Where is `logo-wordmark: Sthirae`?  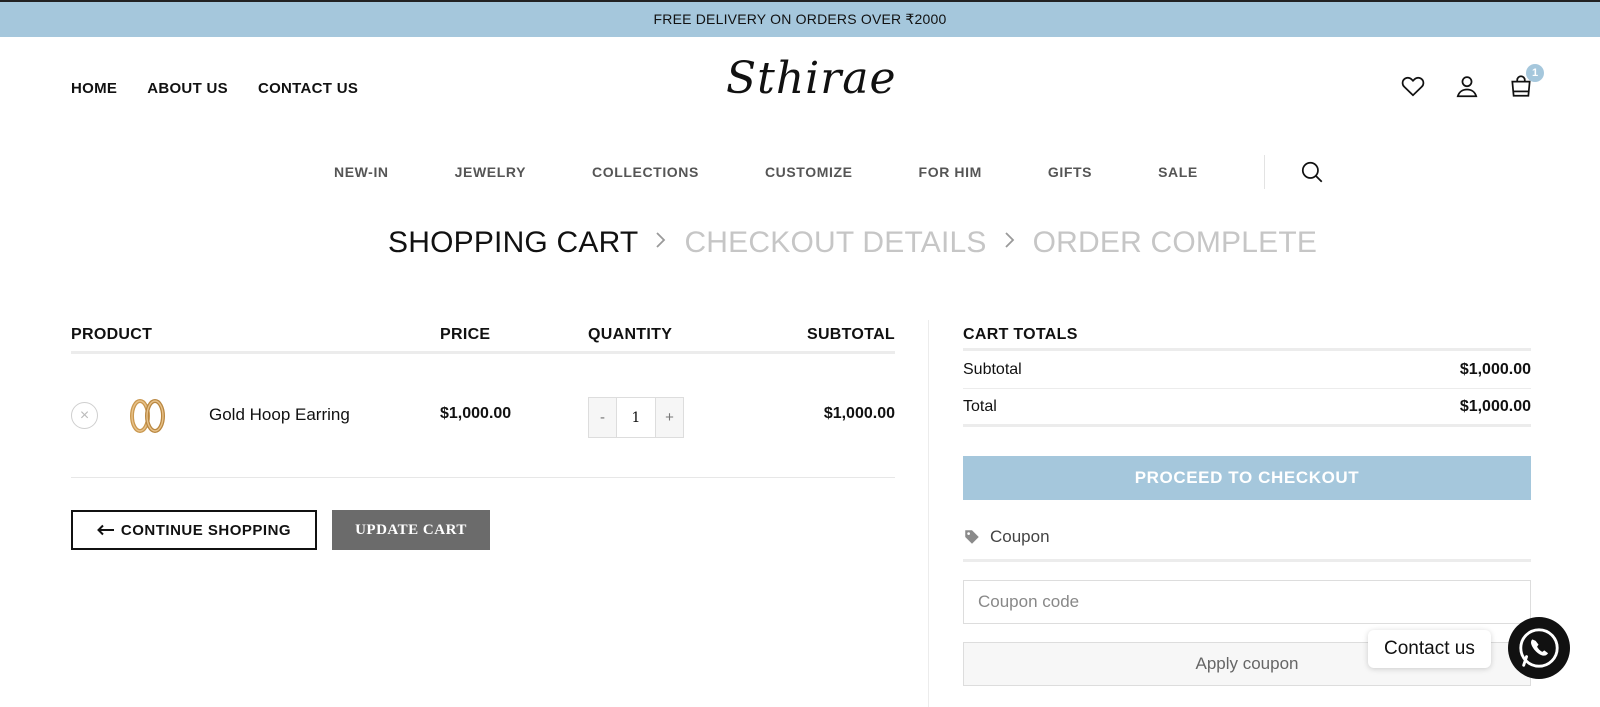
logo-wordmark: Sthirae is located at coordinates (811, 78).